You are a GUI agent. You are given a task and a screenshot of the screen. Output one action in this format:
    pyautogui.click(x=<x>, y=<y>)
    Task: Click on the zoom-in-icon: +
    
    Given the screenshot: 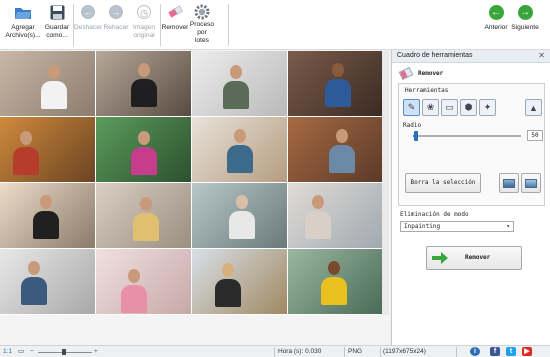 What is the action you would take?
    pyautogui.click(x=96, y=352)
    